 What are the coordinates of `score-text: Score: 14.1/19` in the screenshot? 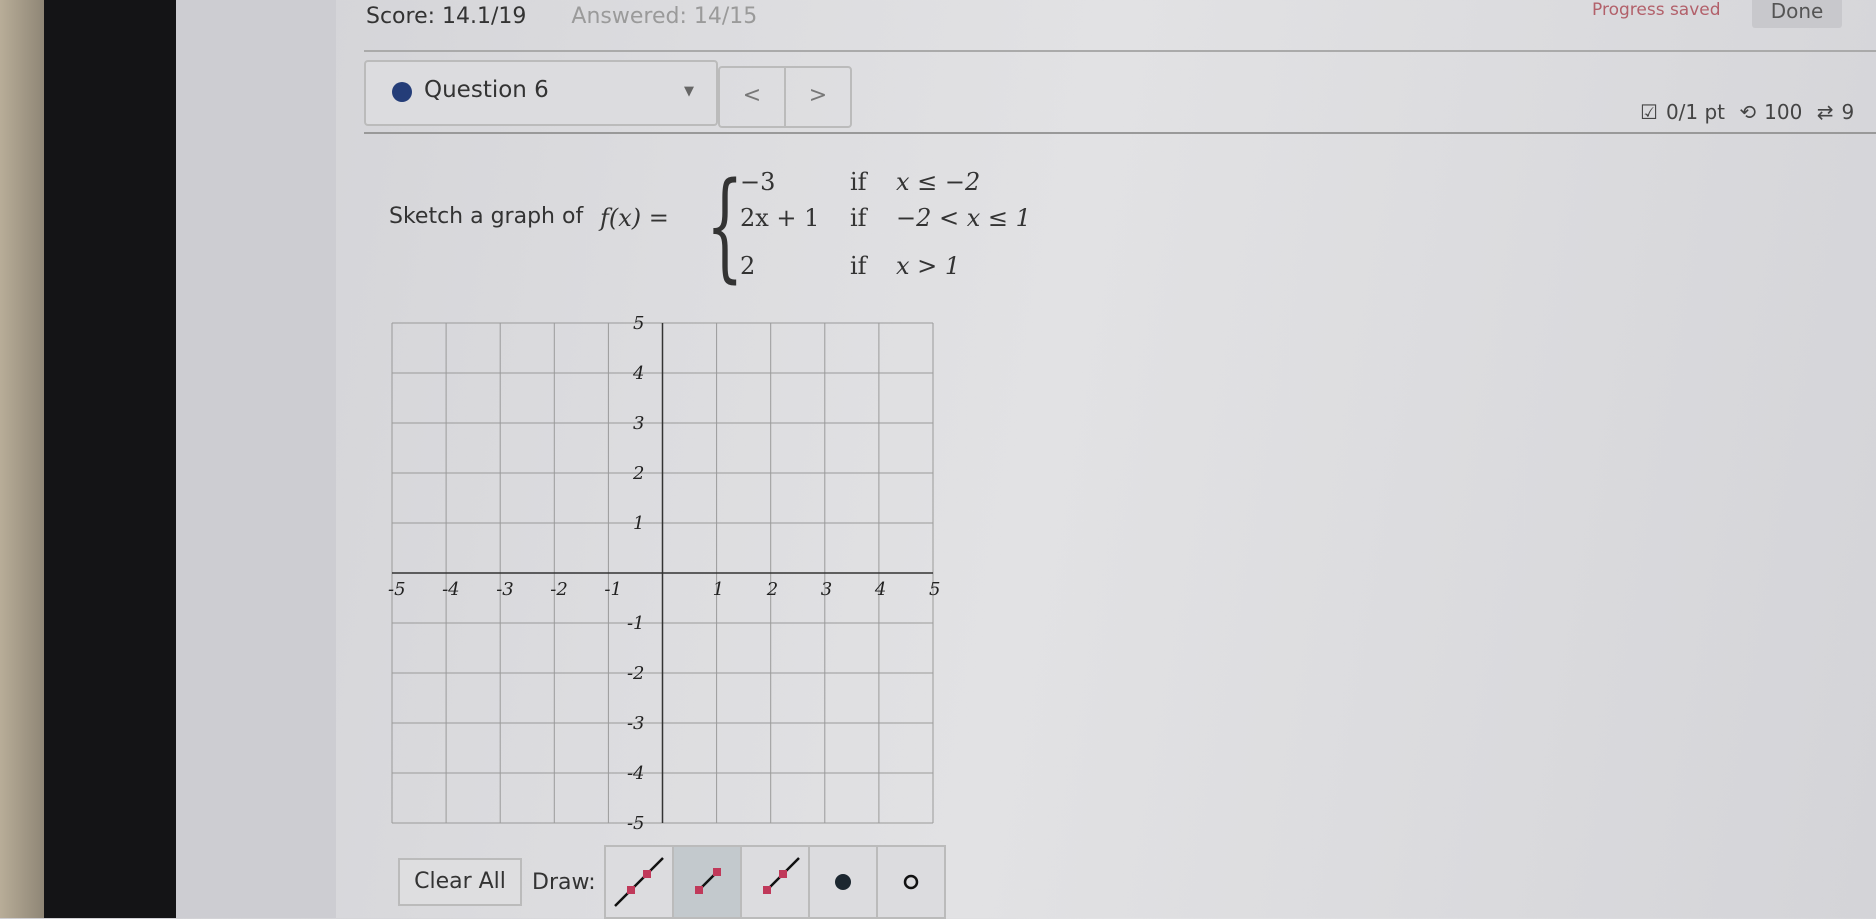 It's located at (446, 16).